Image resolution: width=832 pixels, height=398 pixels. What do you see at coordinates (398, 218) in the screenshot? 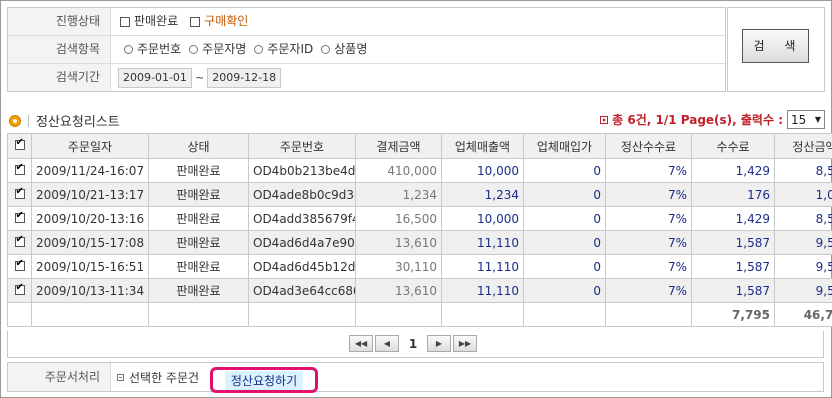
I see `payment-amount: 16,500` at bounding box center [398, 218].